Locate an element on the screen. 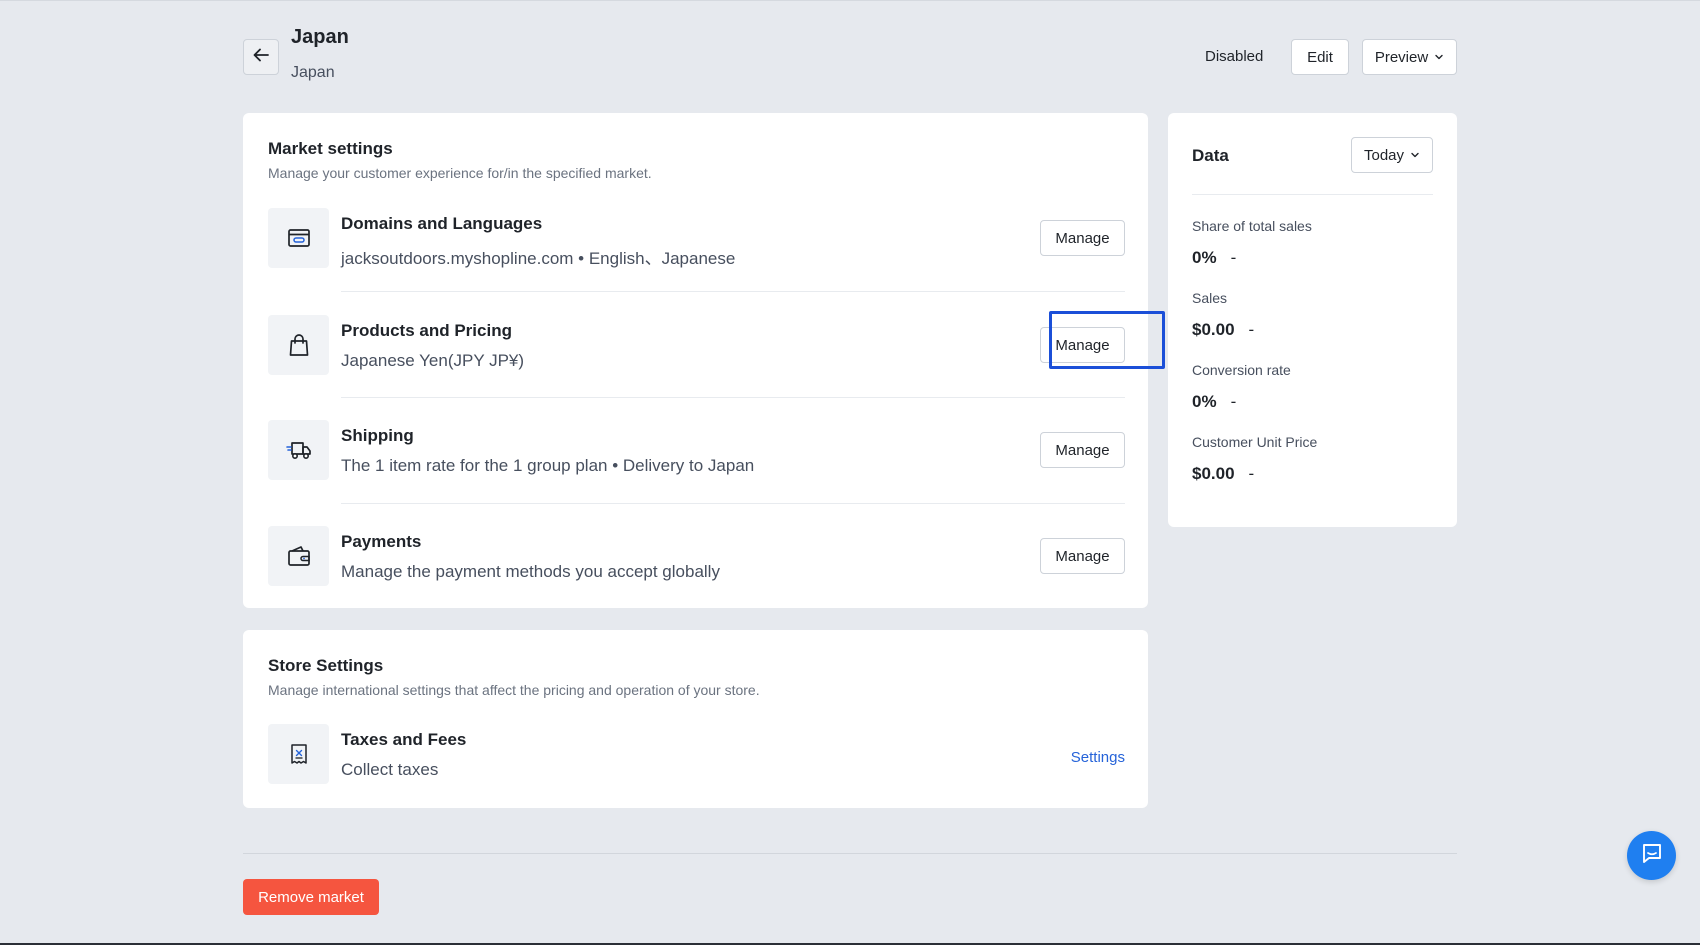 Image resolution: width=1700 pixels, height=945 pixels. footer-divider is located at coordinates (850, 853).